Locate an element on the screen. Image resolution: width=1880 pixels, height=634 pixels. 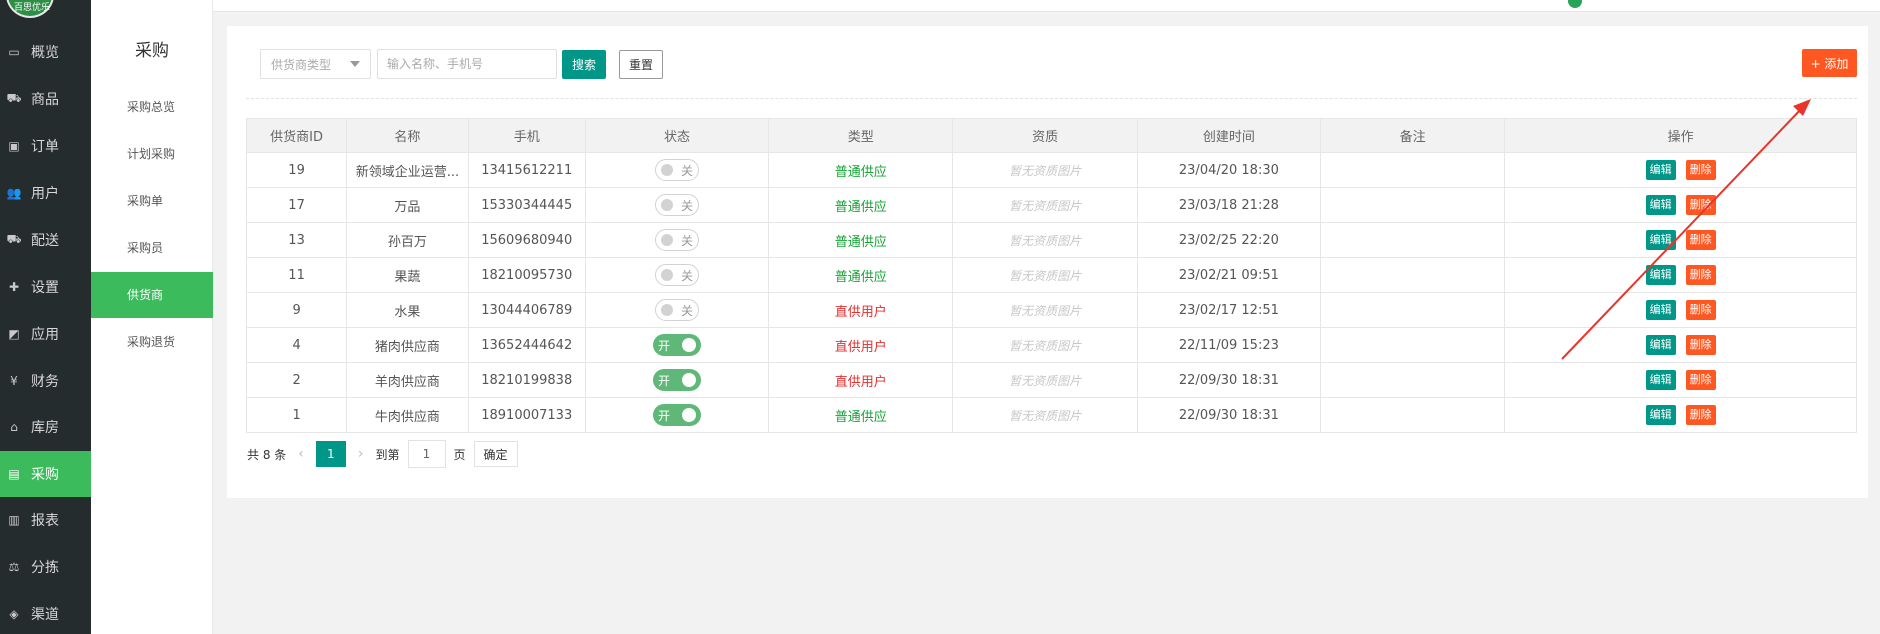
box-icon: ◈ is located at coordinates (14, 614).